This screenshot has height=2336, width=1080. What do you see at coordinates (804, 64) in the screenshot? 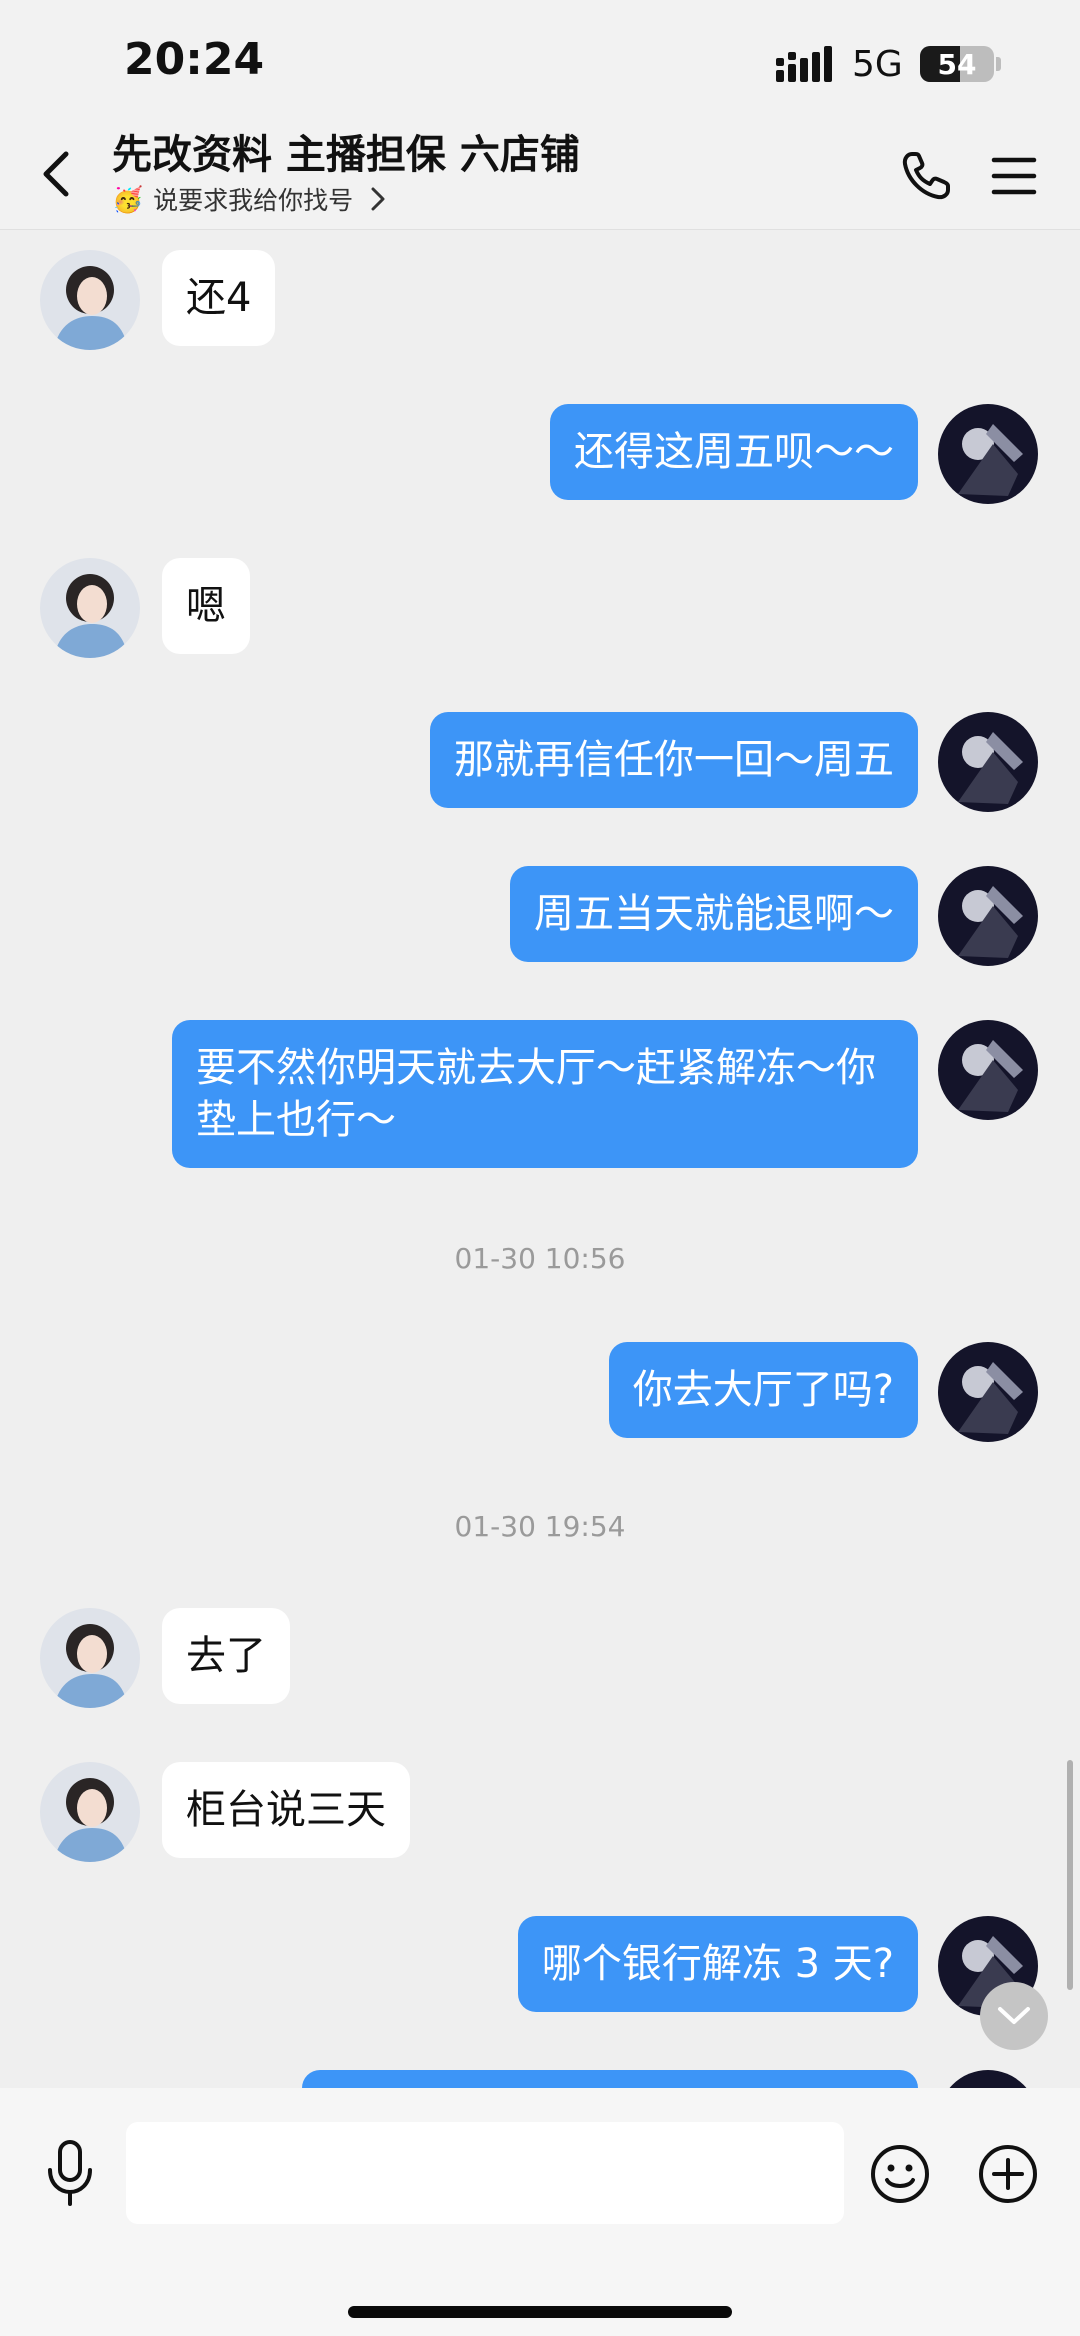
I see `signal-icon` at bounding box center [804, 64].